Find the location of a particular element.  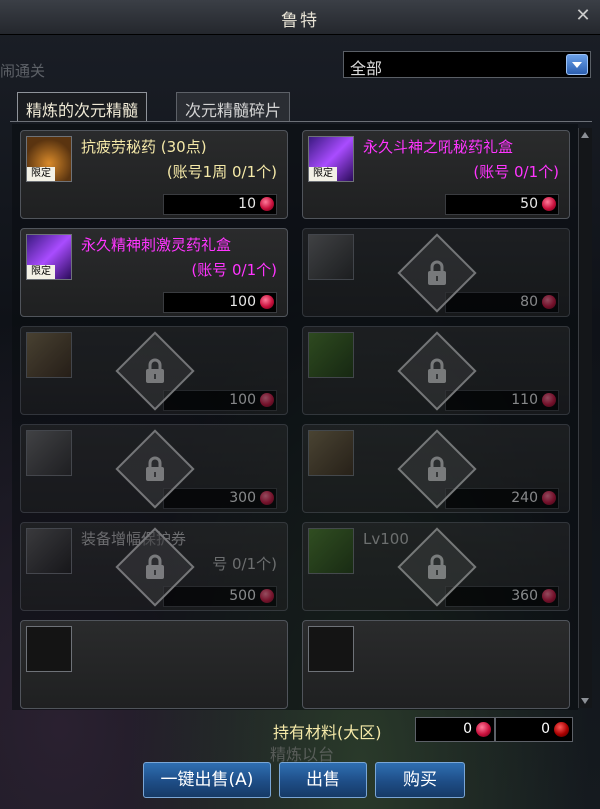

price-box: 300 is located at coordinates (220, 498).